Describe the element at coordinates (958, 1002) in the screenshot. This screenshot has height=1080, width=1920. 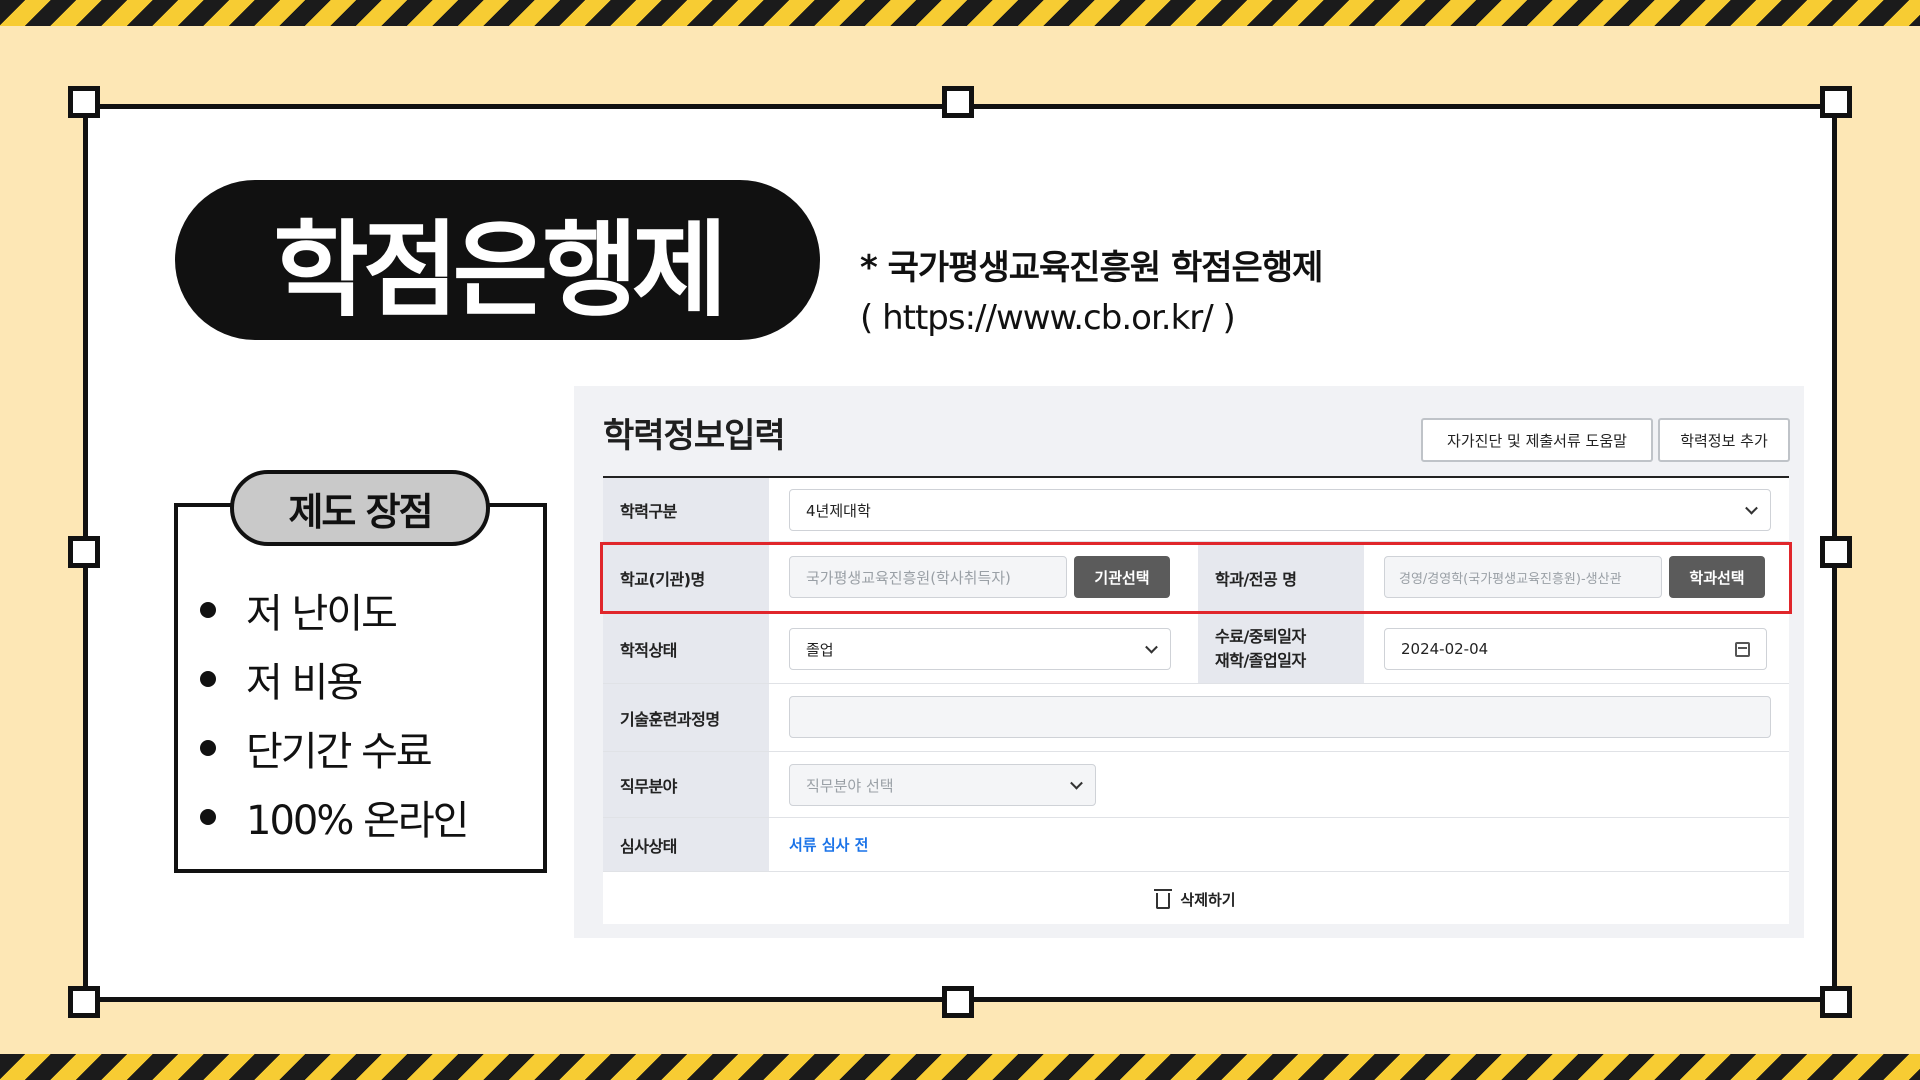
I see `resize-handle-bottom-center` at that location.